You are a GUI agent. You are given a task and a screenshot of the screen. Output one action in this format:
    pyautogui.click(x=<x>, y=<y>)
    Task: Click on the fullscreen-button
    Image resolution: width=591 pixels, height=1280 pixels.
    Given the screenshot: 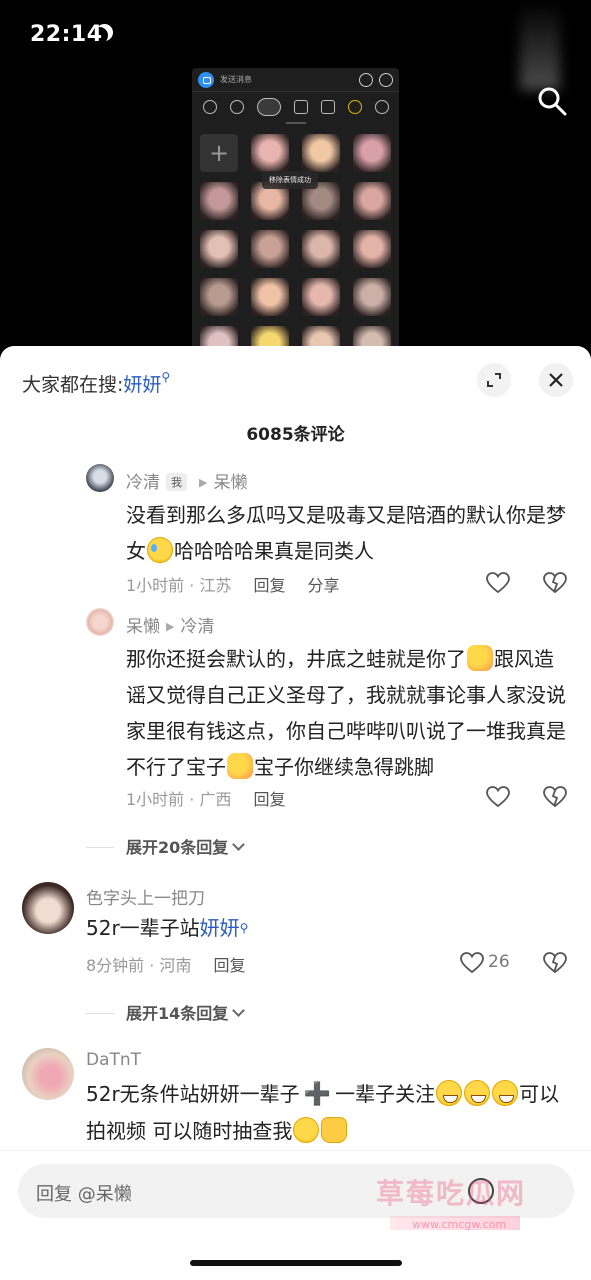 What is the action you would take?
    pyautogui.click(x=494, y=380)
    